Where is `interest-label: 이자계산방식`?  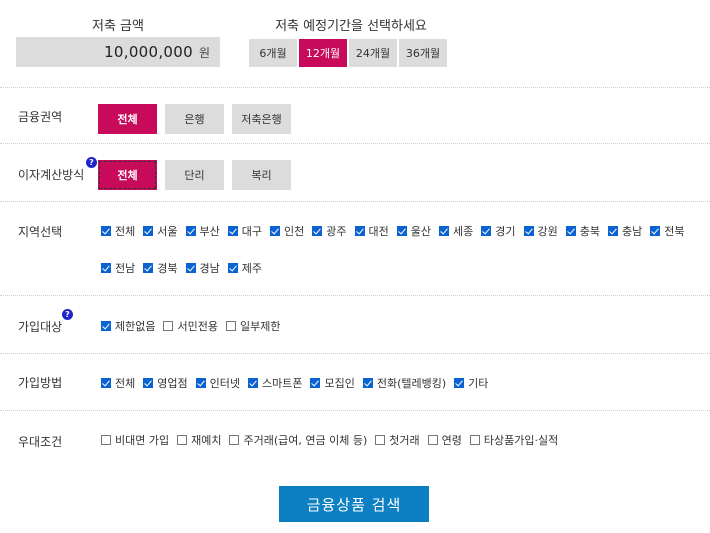
interest-label: 이자계산방식 is located at coordinates (51, 175).